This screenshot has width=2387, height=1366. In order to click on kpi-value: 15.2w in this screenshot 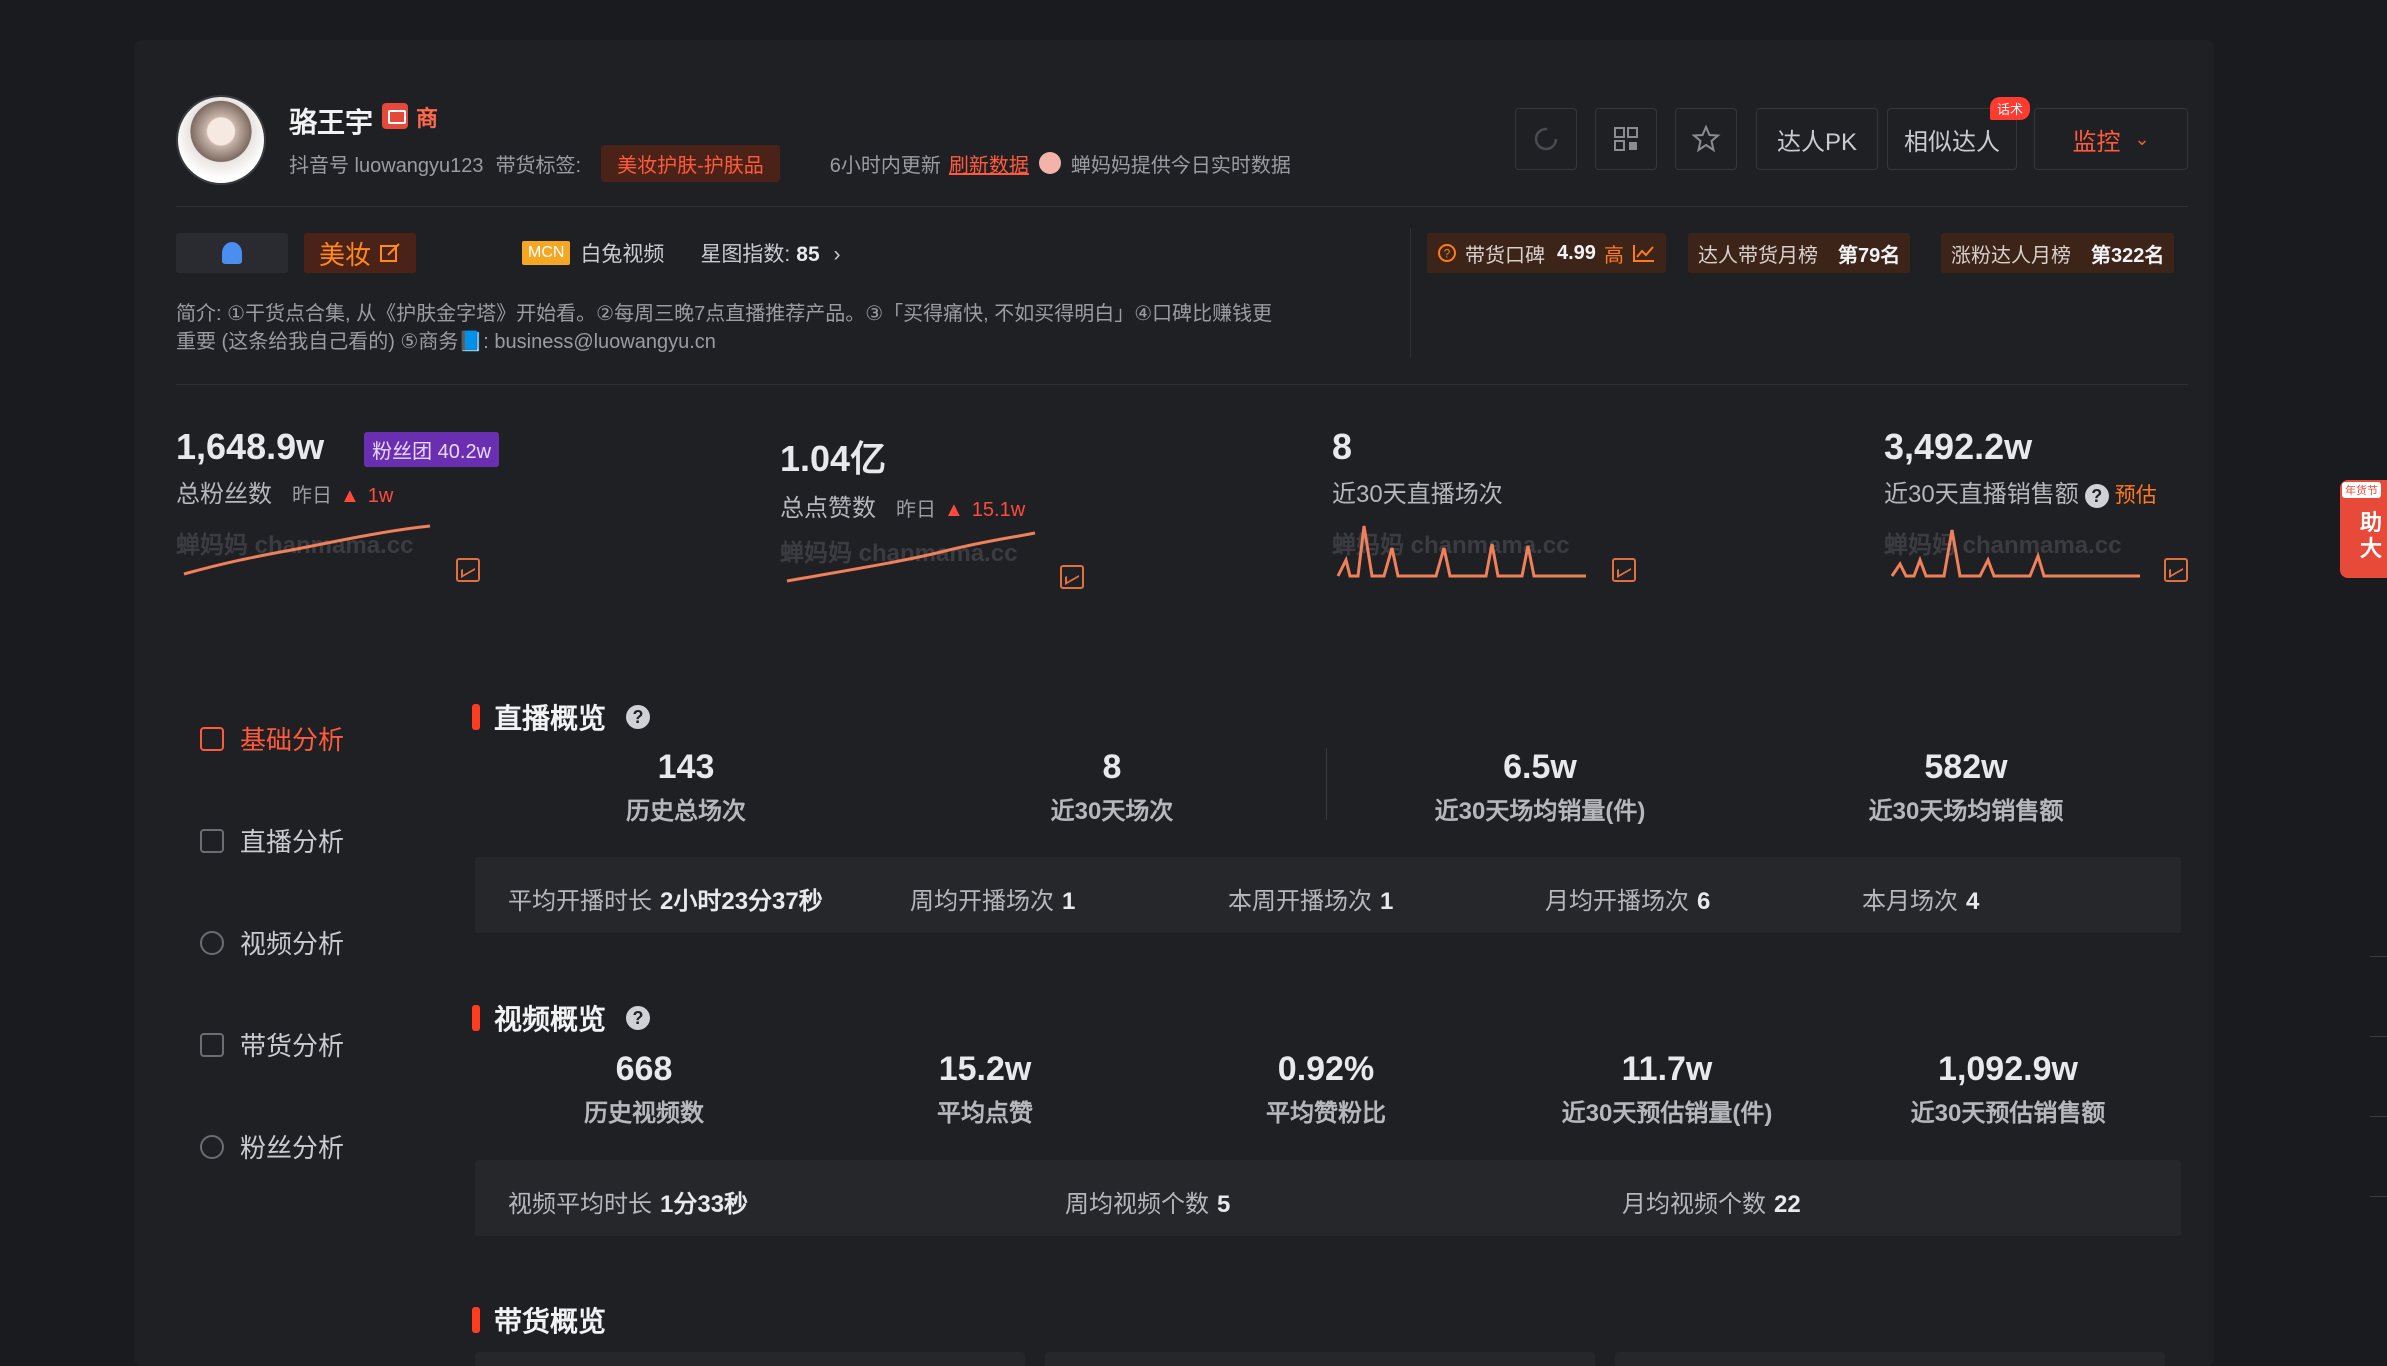, I will do `click(985, 1069)`.